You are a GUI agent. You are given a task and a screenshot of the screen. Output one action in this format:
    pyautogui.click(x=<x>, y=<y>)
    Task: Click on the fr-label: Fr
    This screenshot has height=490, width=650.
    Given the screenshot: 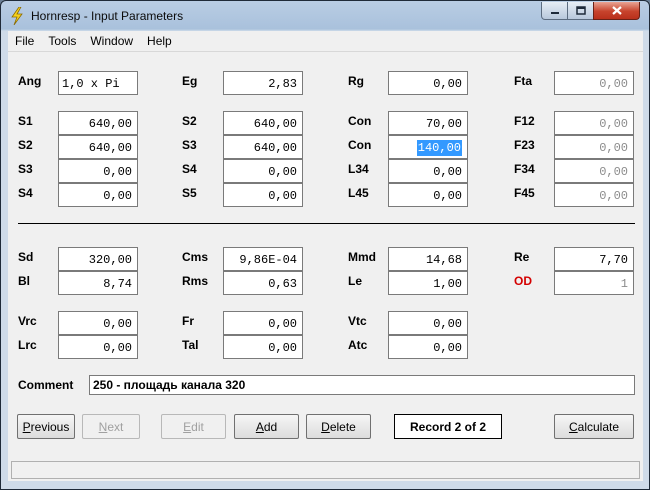 What is the action you would take?
    pyautogui.click(x=188, y=321)
    